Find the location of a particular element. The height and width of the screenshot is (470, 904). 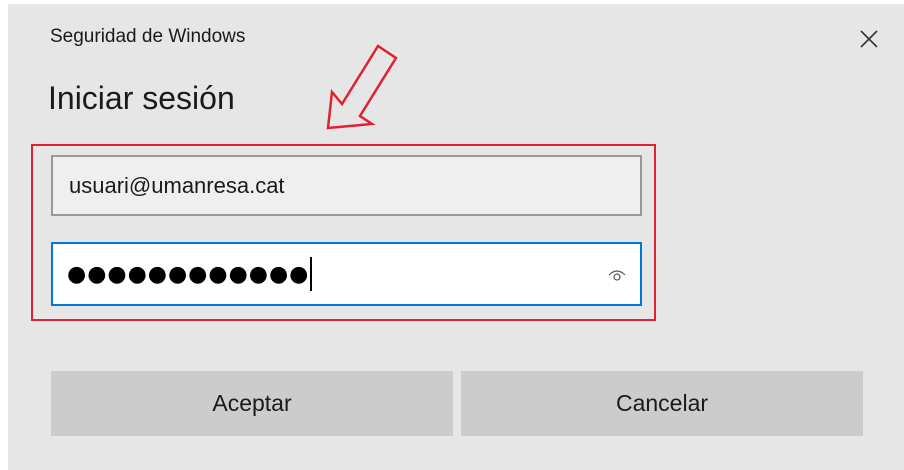

dialog-app-title: Seguridad de Windows is located at coordinates (148, 36).